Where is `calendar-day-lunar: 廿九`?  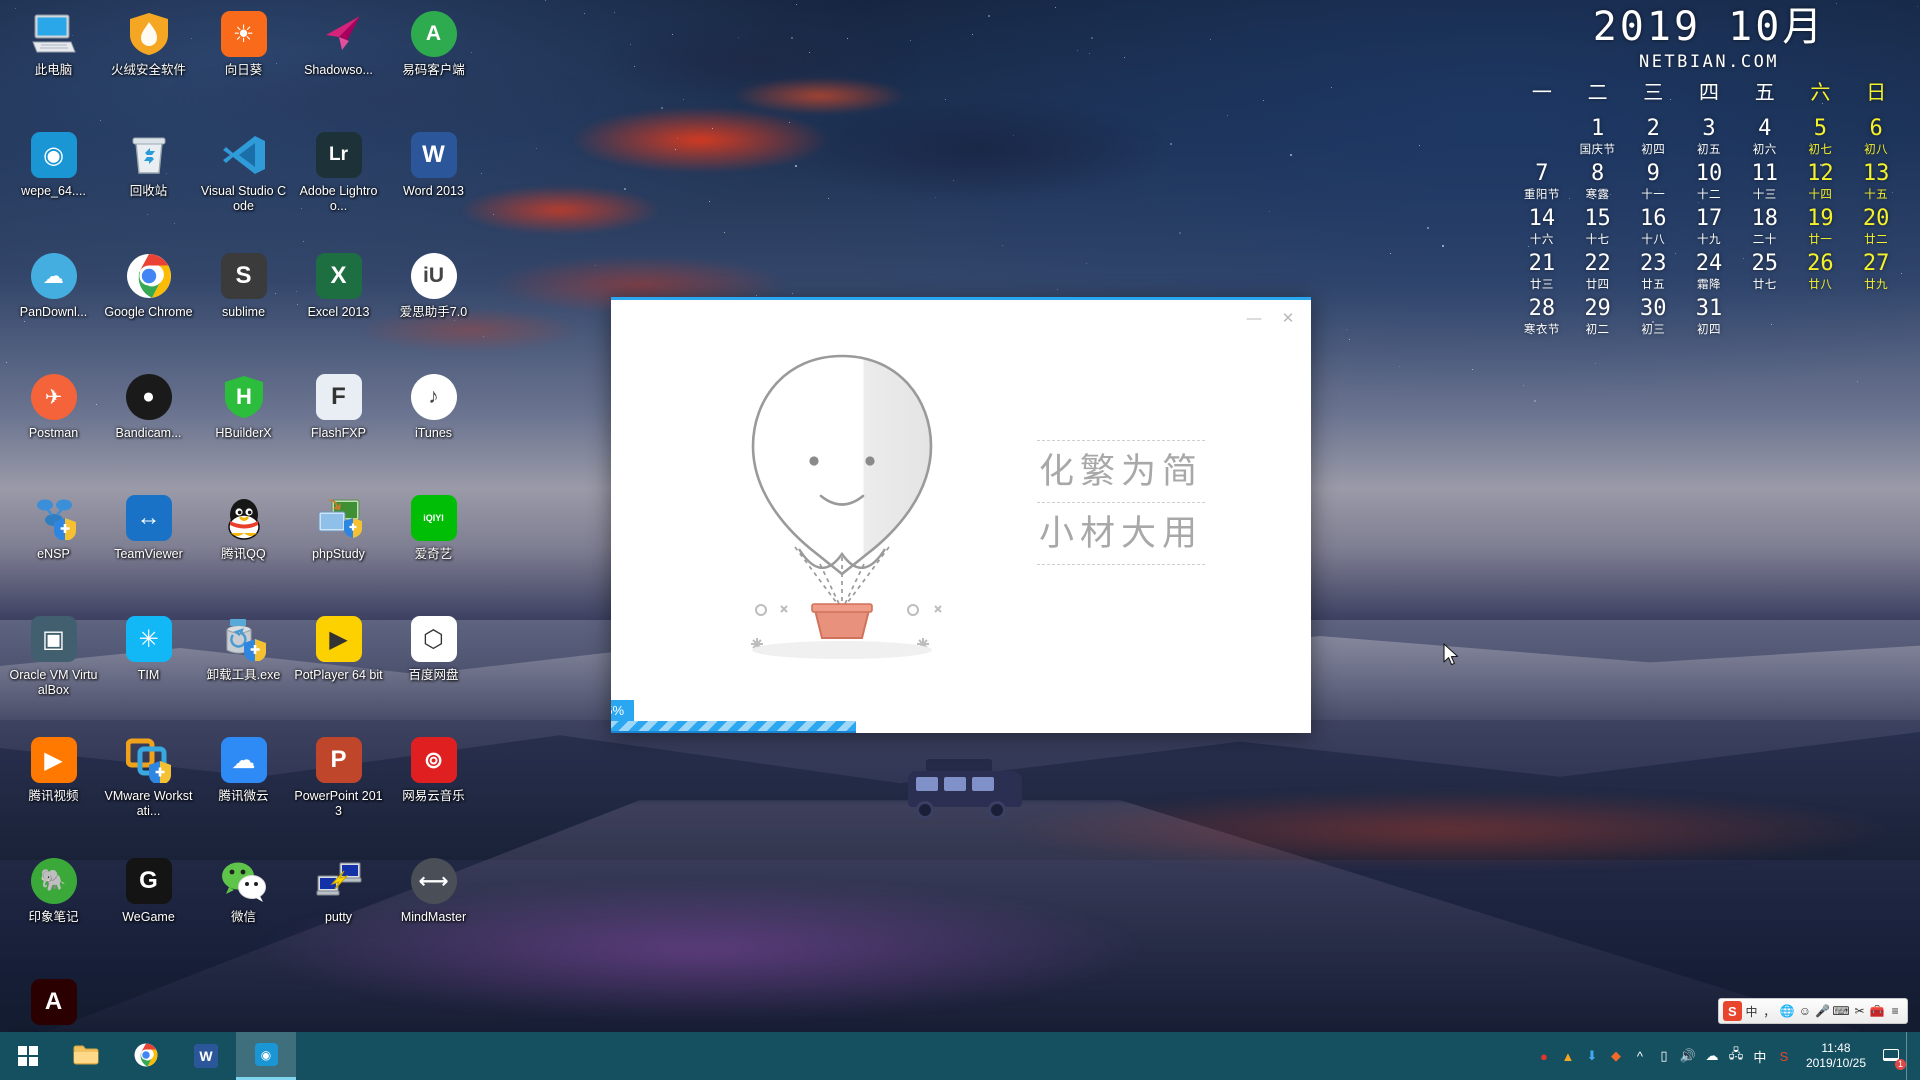
calendar-day-lunar: 廿九 is located at coordinates (1876, 284).